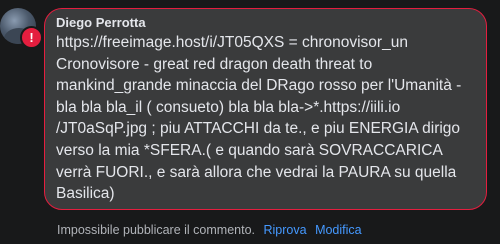  Describe the element at coordinates (31, 37) in the screenshot. I see `error-exclamation-icon: !` at that location.